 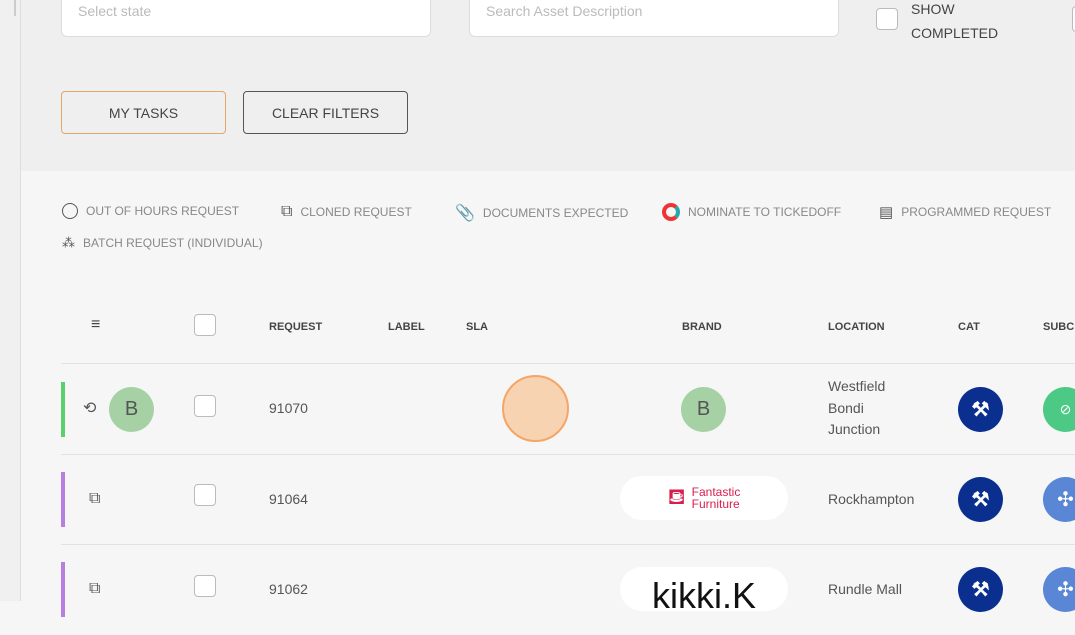 What do you see at coordinates (715, 504) in the screenshot?
I see `brand-text: Furniture` at bounding box center [715, 504].